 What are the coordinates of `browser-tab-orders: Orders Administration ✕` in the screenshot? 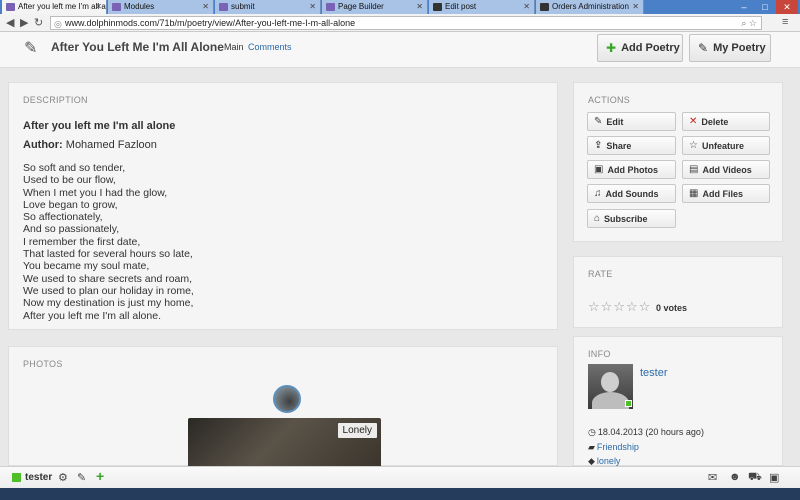 It's located at (590, 7).